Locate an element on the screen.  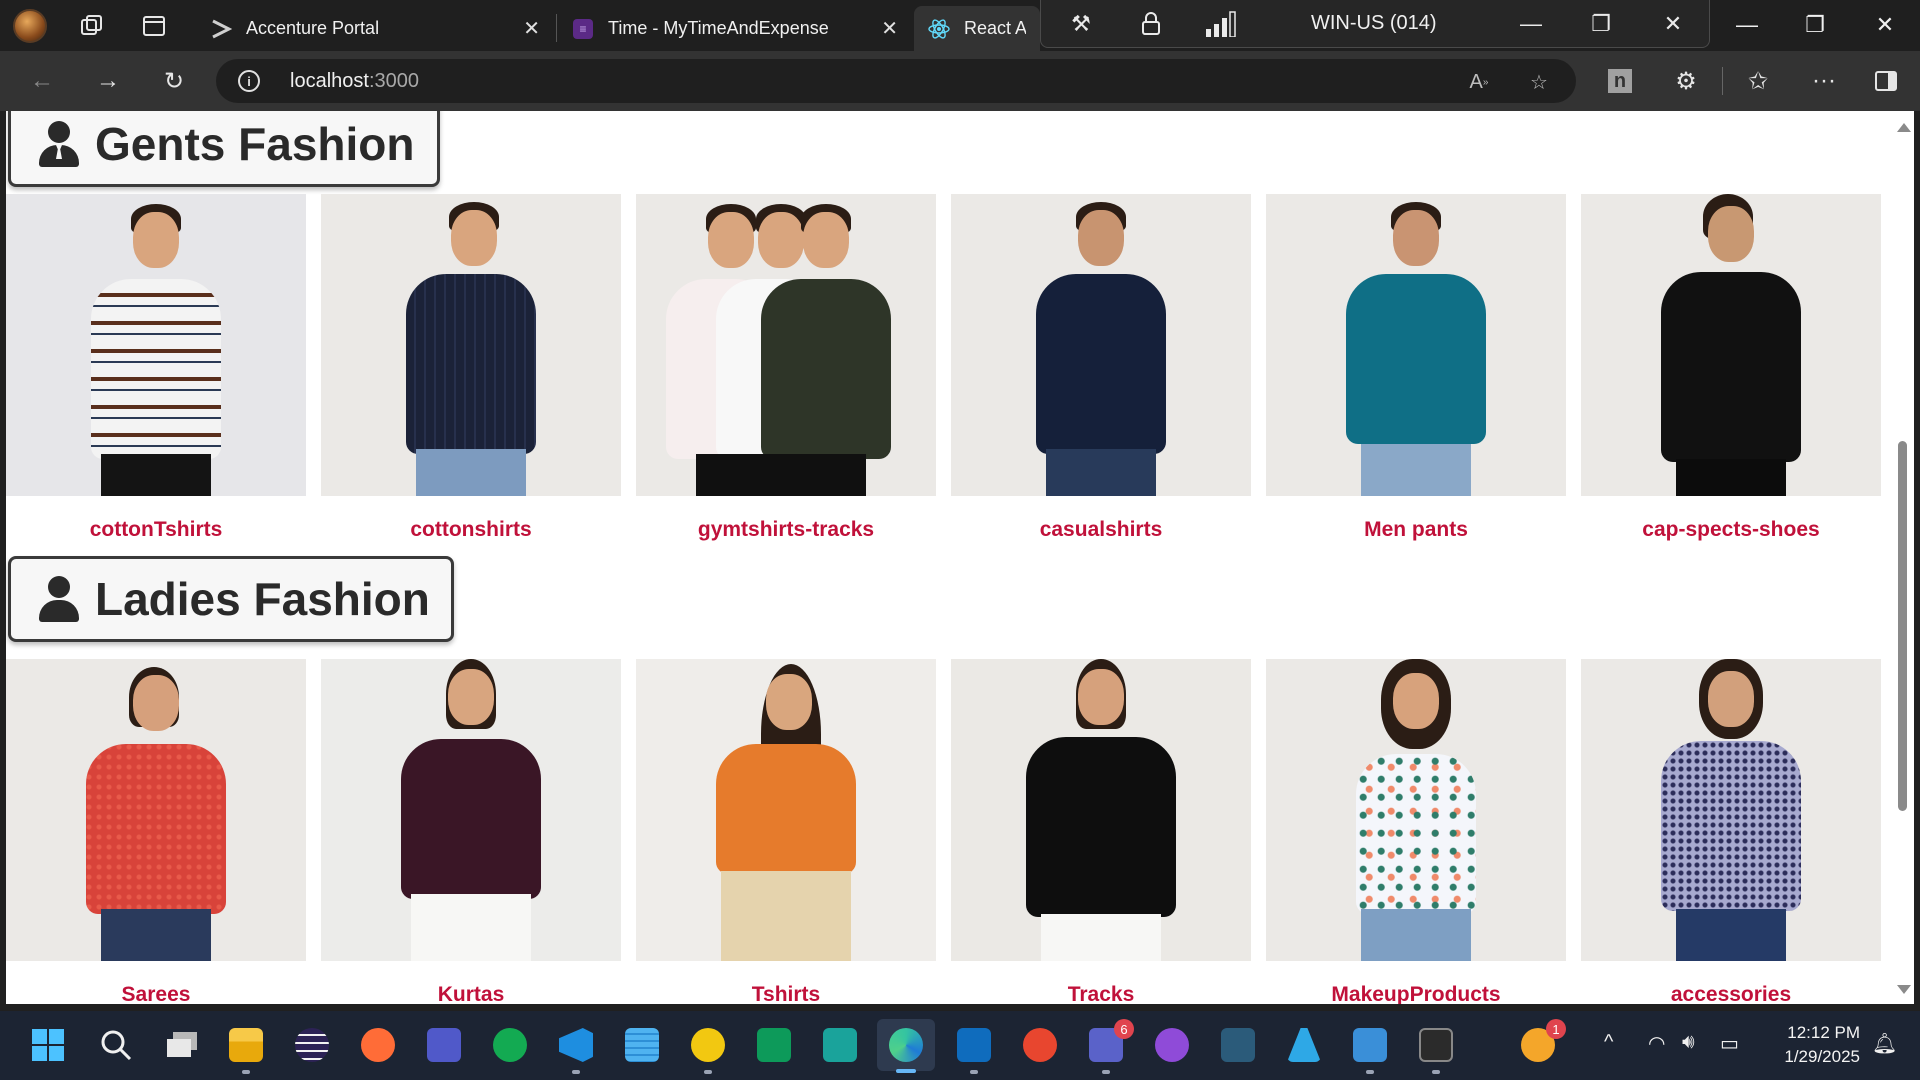
product-card: gymtshirts-tracks is located at coordinates (786, 368).